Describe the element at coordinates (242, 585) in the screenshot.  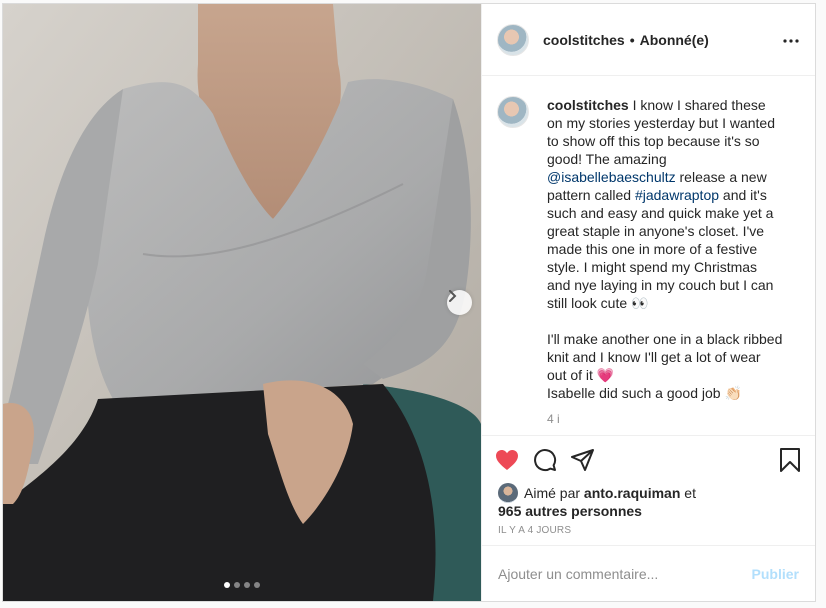
I see `carousel-indicator` at that location.